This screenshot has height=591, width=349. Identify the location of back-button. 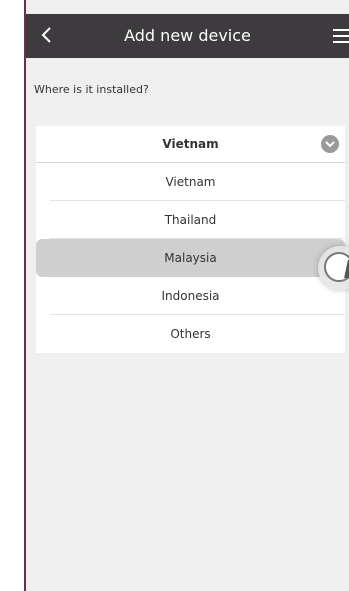
(46, 35).